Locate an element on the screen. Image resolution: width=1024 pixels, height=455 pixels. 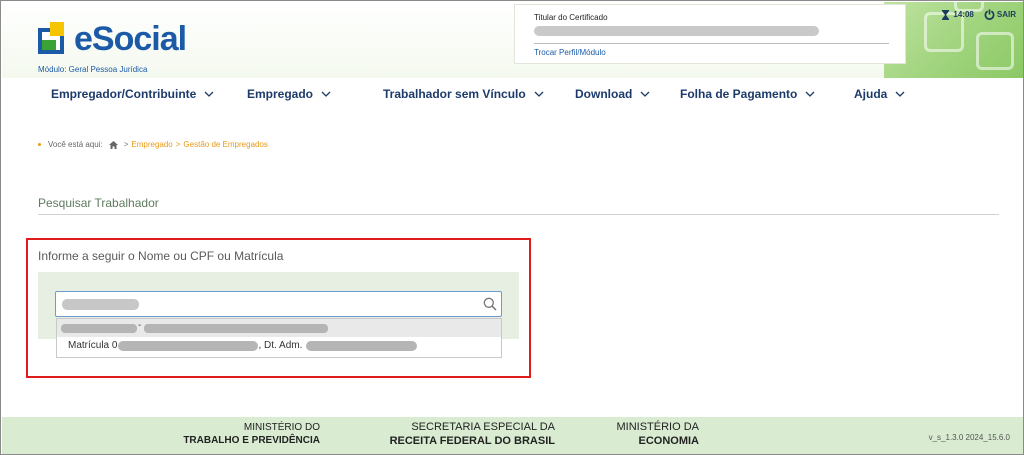
decoration-square is located at coordinates (995, 51).